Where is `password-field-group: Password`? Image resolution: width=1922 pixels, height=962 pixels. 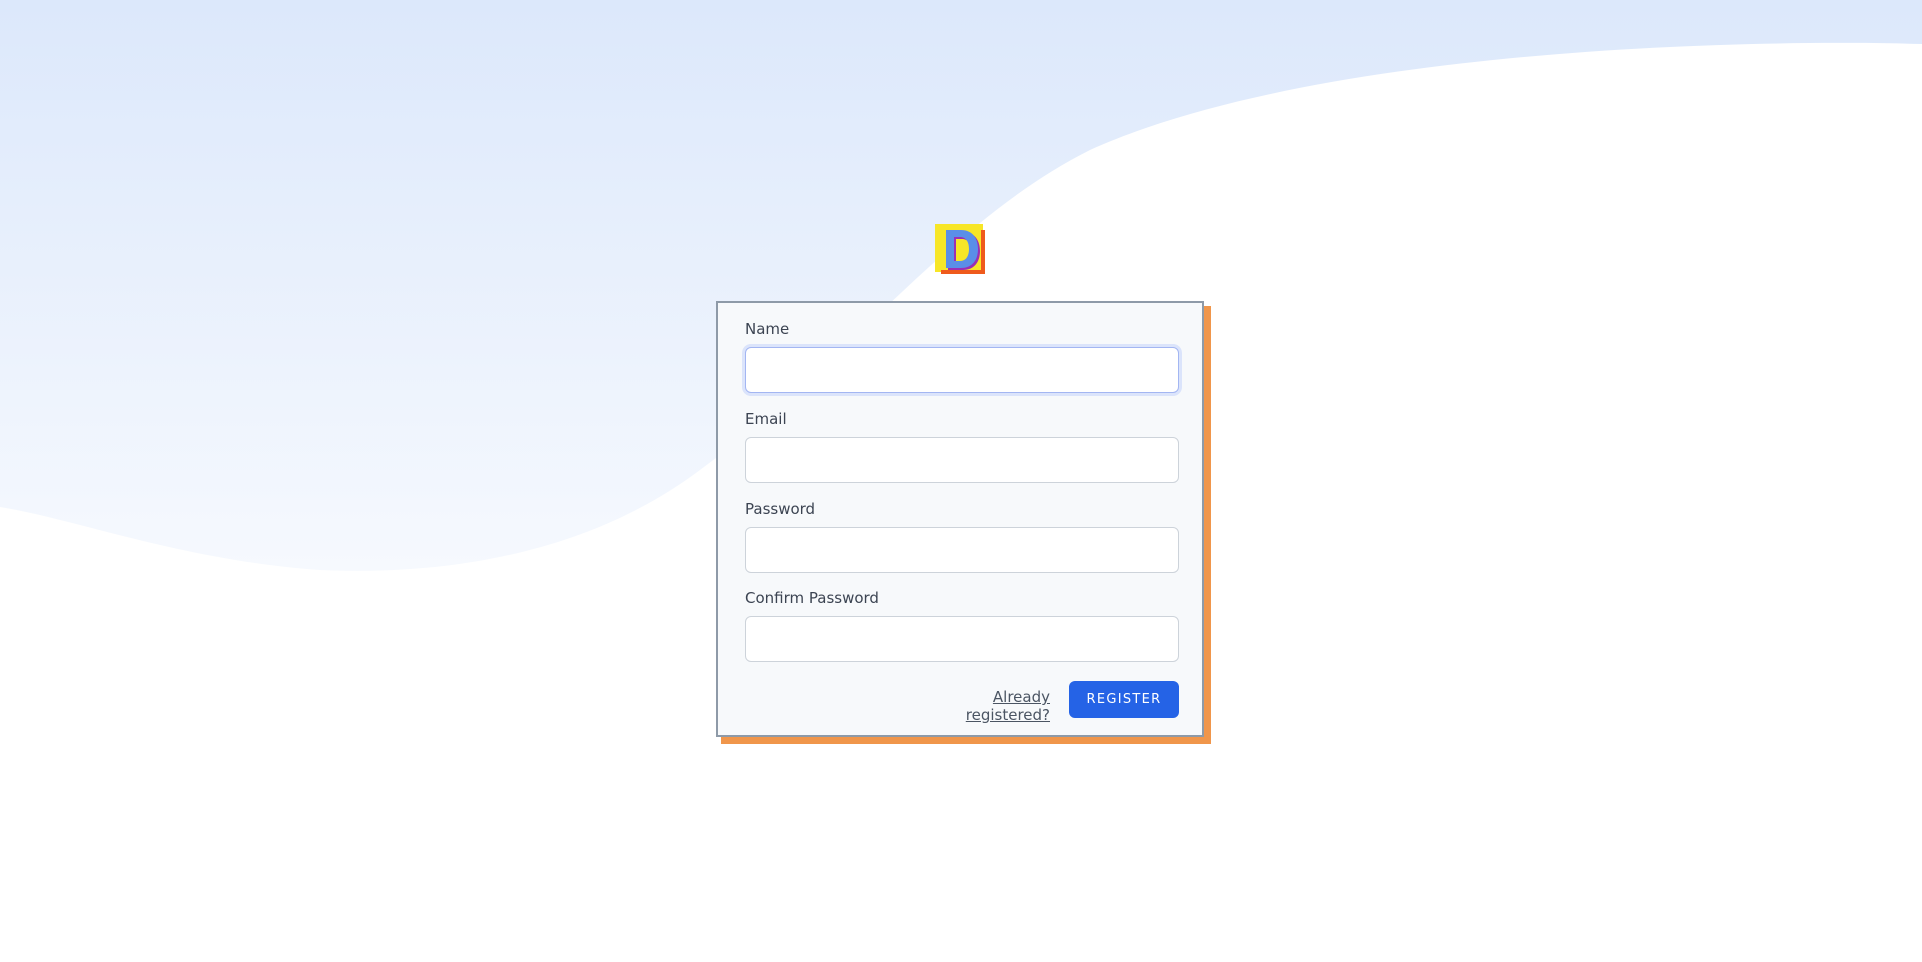
password-field-group: Password is located at coordinates (962, 536).